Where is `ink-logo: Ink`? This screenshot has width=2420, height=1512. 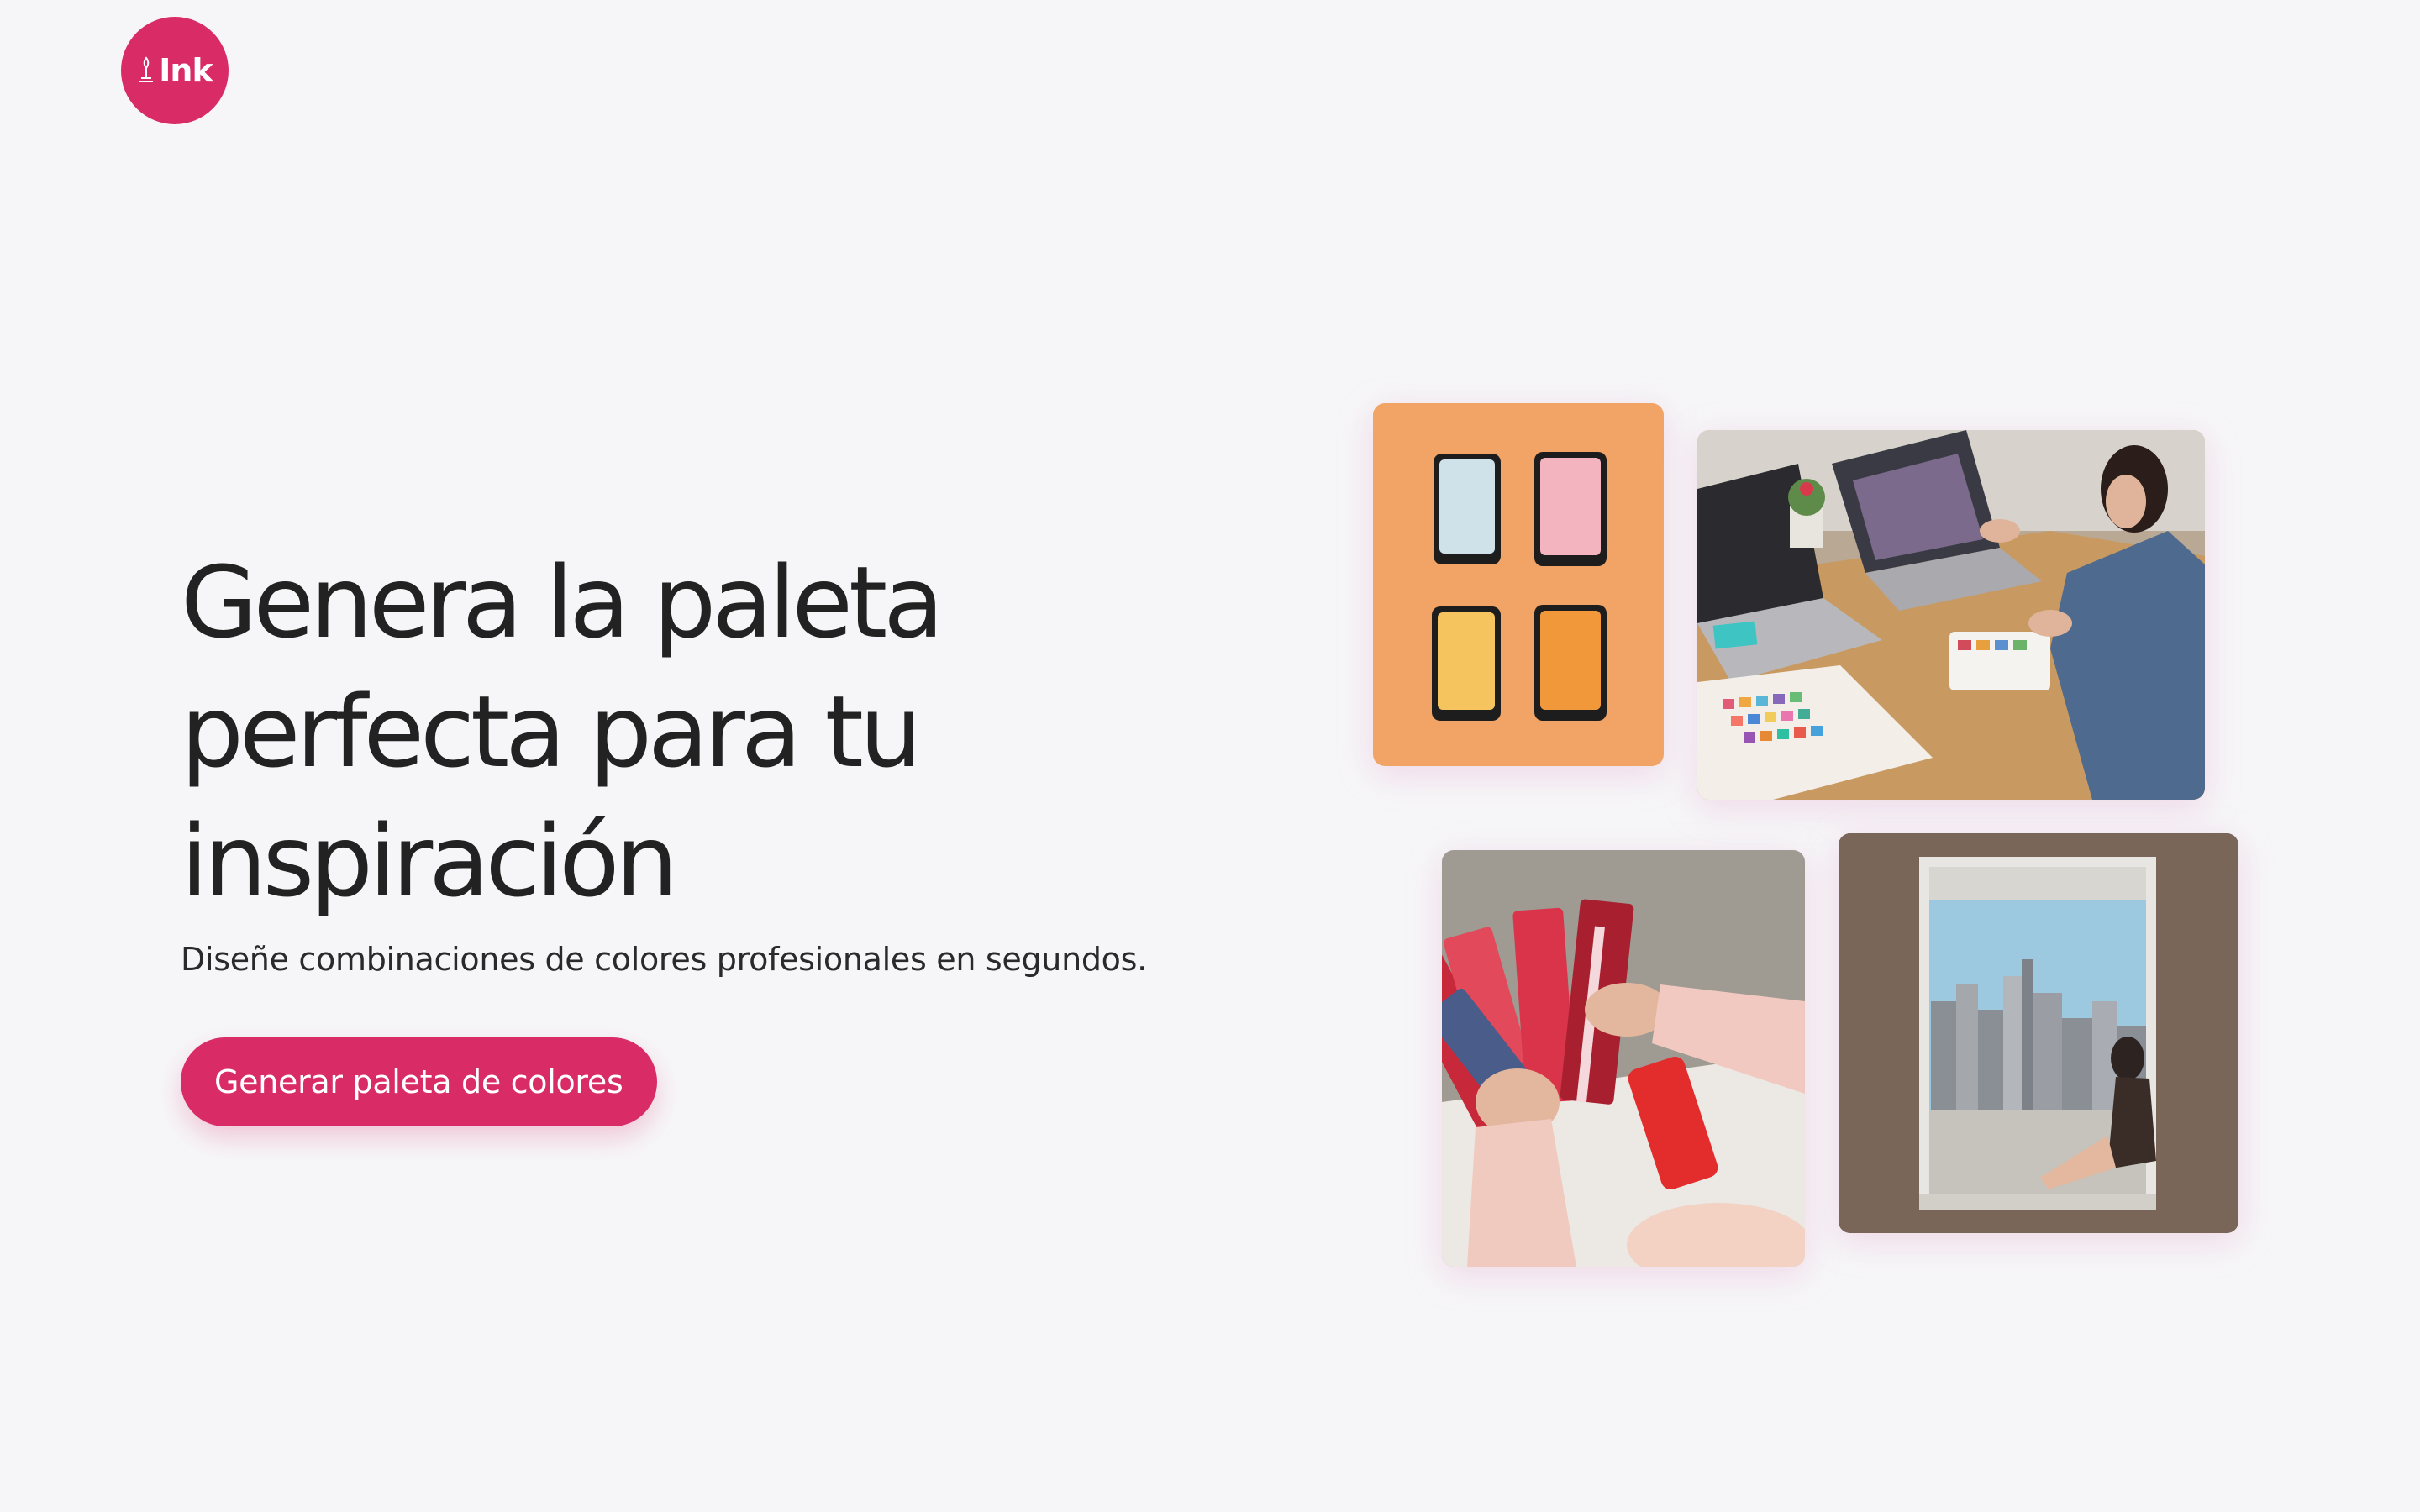 ink-logo: Ink is located at coordinates (175, 70).